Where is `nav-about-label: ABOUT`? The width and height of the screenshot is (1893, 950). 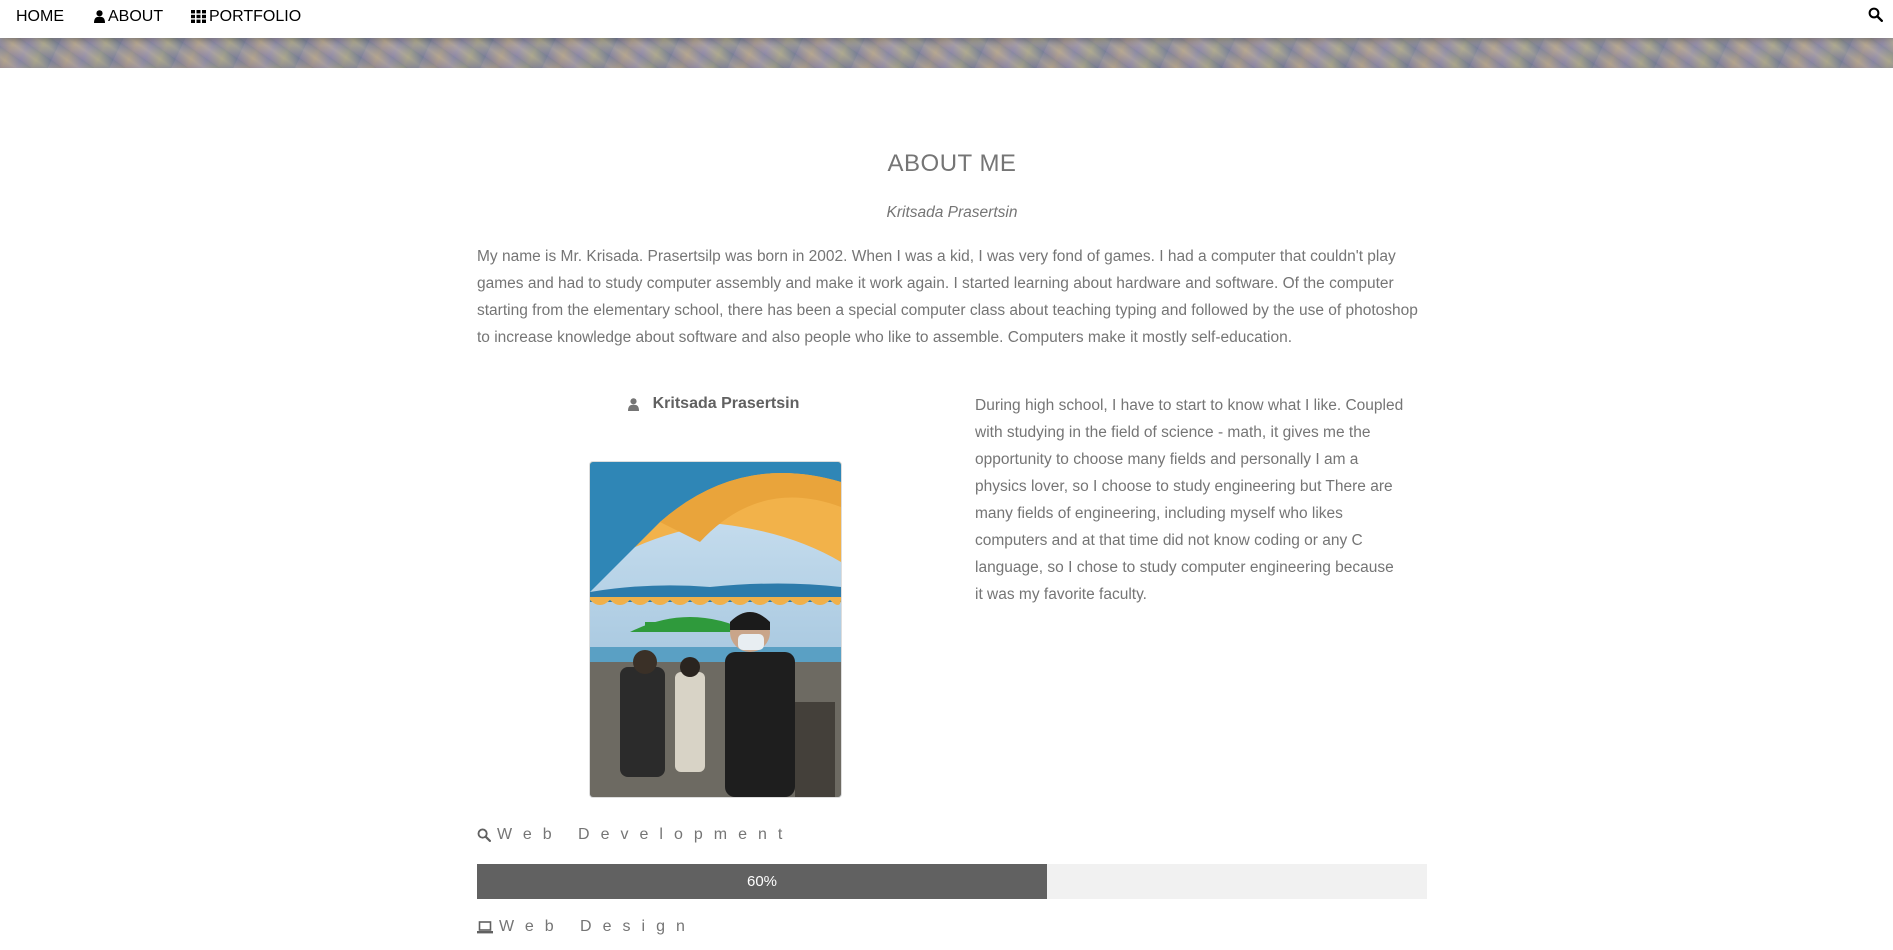 nav-about-label: ABOUT is located at coordinates (136, 16).